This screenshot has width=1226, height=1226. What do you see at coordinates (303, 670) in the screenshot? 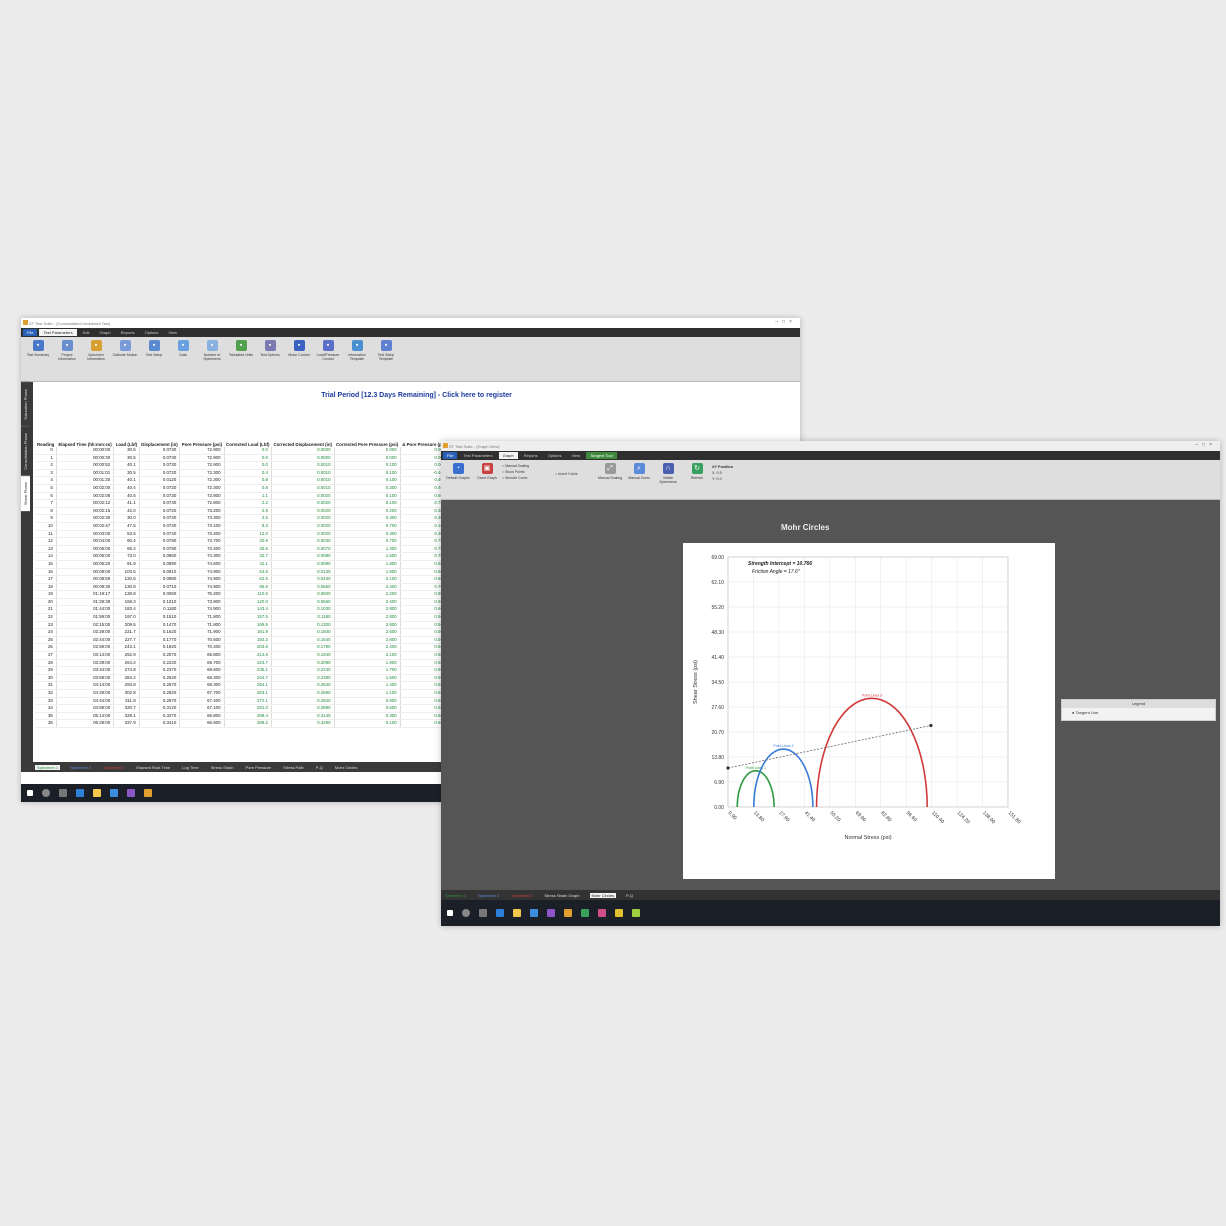
I see `table-cell: 0.2240` at bounding box center [303, 670].